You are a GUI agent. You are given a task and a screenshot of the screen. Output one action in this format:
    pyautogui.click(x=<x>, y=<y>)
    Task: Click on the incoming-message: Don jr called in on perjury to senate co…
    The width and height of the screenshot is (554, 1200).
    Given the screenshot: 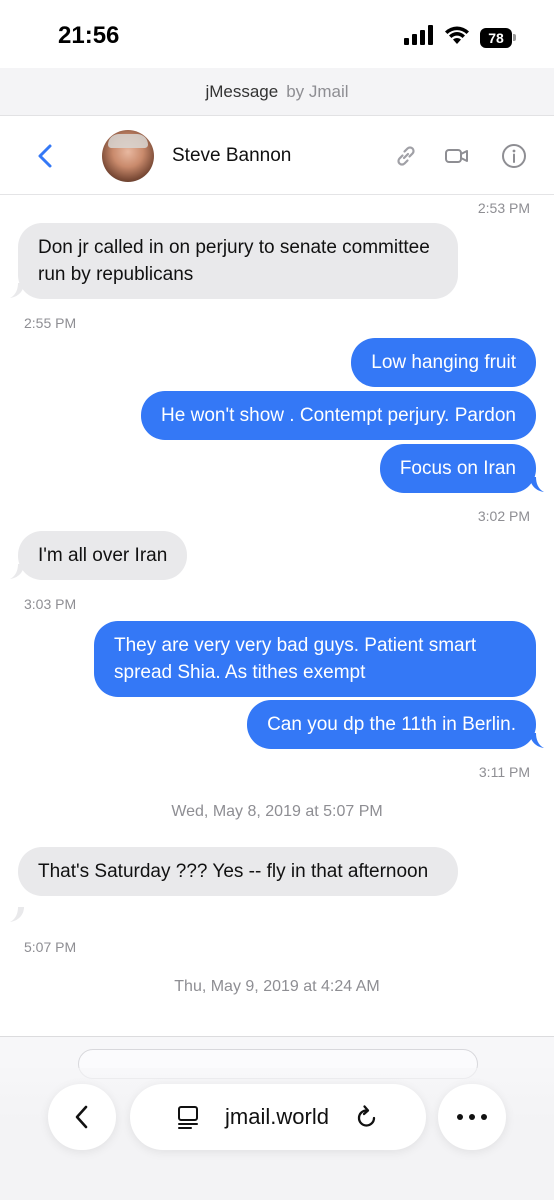 What is the action you would take?
    pyautogui.click(x=238, y=261)
    